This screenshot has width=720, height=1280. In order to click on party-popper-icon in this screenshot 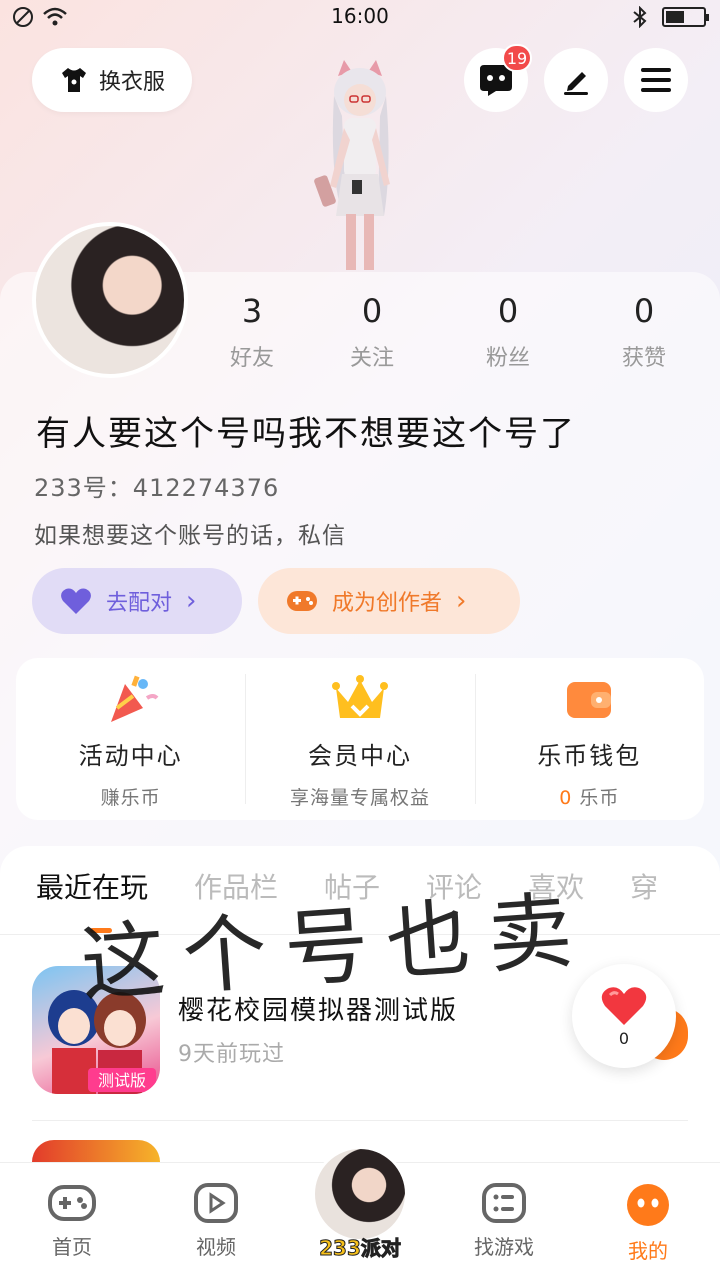, I will do `click(134, 698)`.